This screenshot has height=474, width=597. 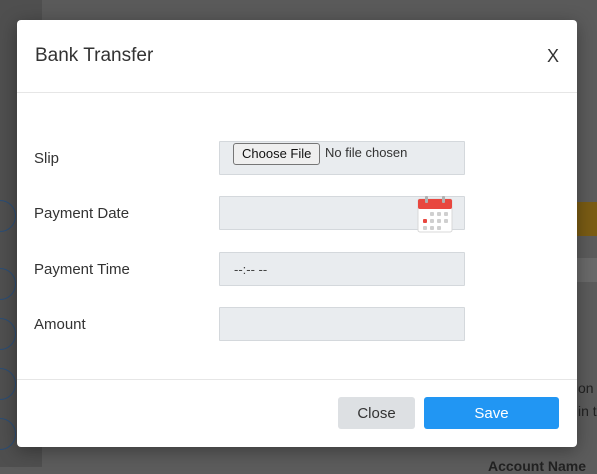 I want to click on slip-label: Slip, so click(x=47, y=158).